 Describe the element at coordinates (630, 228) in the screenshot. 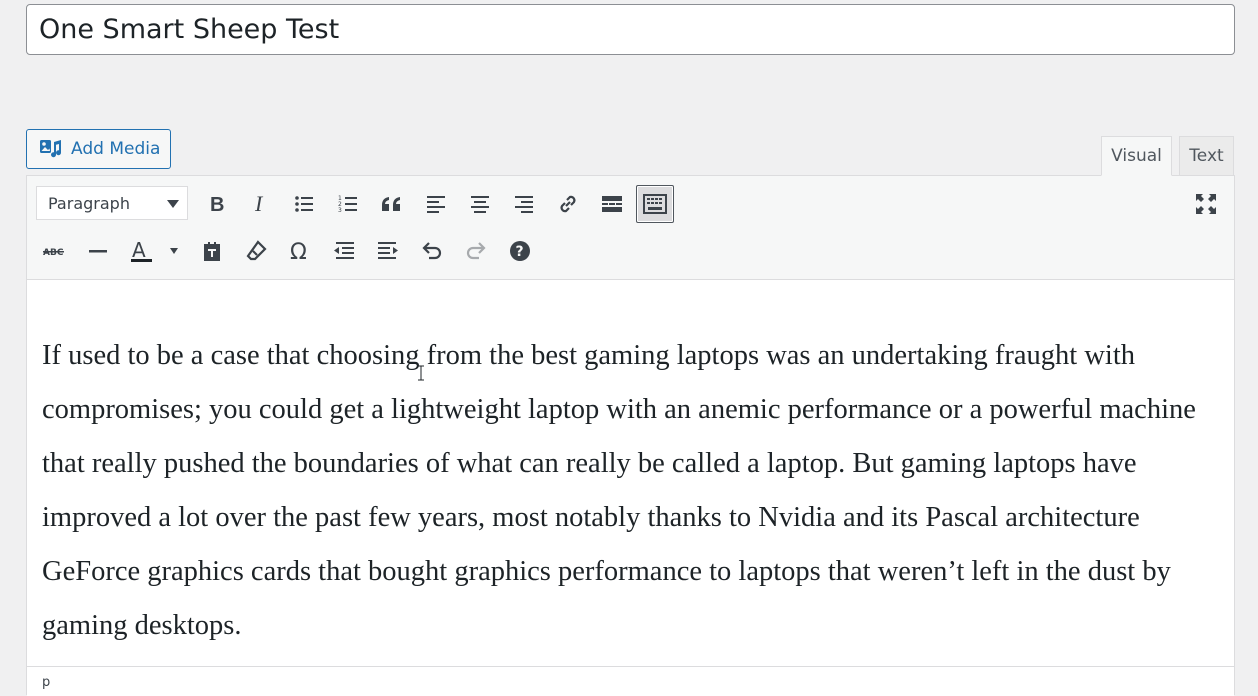

I see `editor-toolbar: Paragraph B I 1 2 3 ABC A Ω ?` at that location.